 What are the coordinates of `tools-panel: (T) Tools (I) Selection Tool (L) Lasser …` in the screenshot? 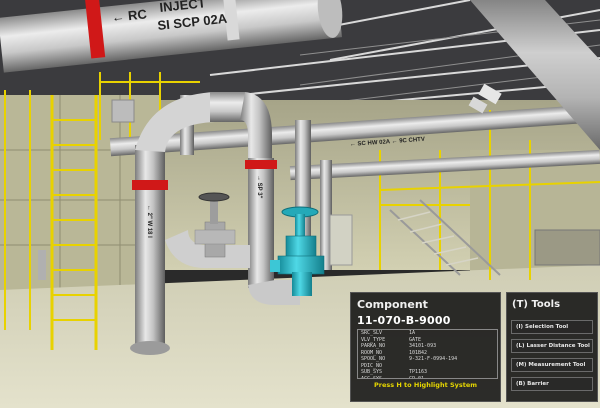 It's located at (552, 347).